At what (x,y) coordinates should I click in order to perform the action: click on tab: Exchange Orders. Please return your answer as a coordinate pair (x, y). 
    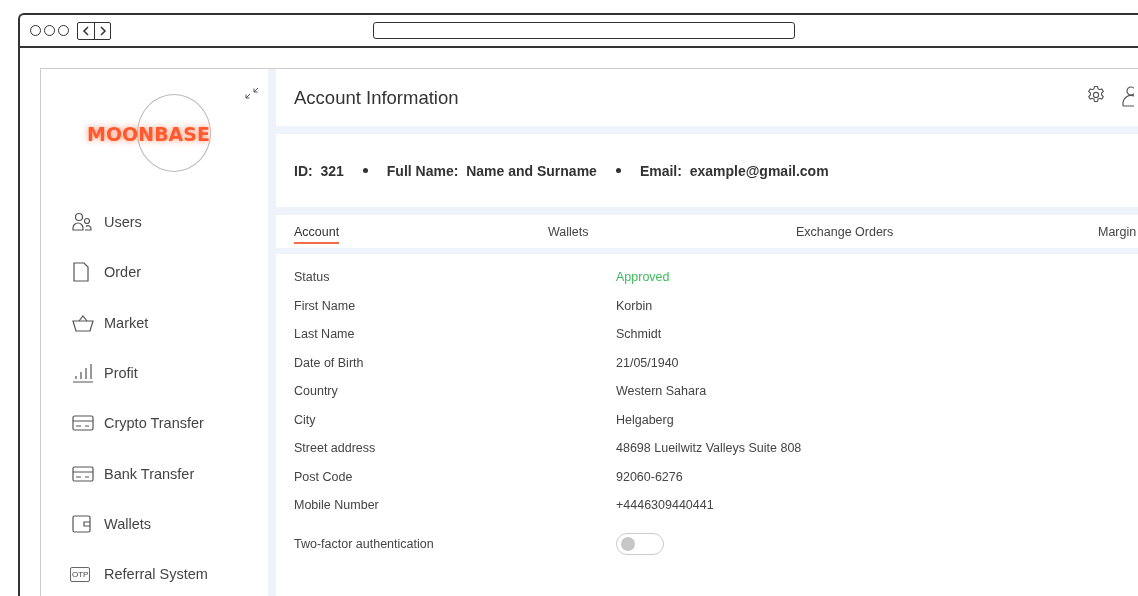
    Looking at the image, I should click on (845, 233).